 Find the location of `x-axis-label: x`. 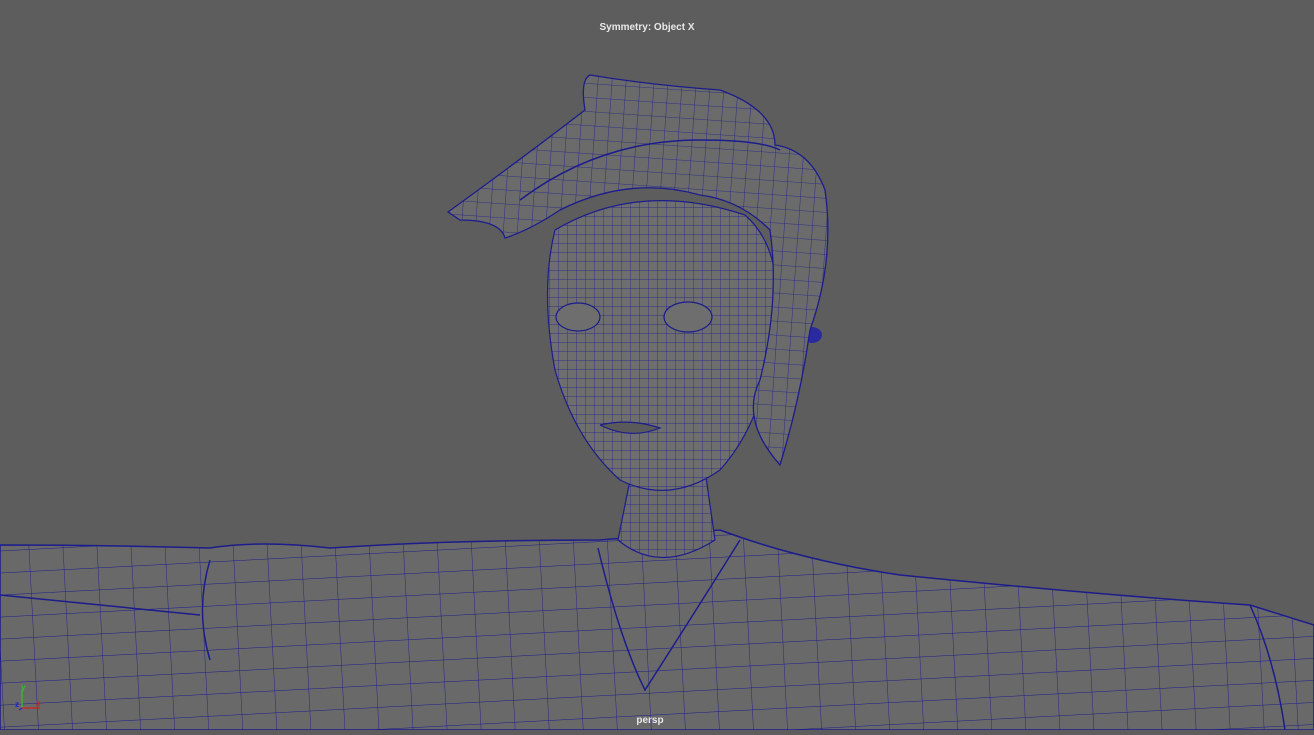

x-axis-label: x is located at coordinates (38, 703).